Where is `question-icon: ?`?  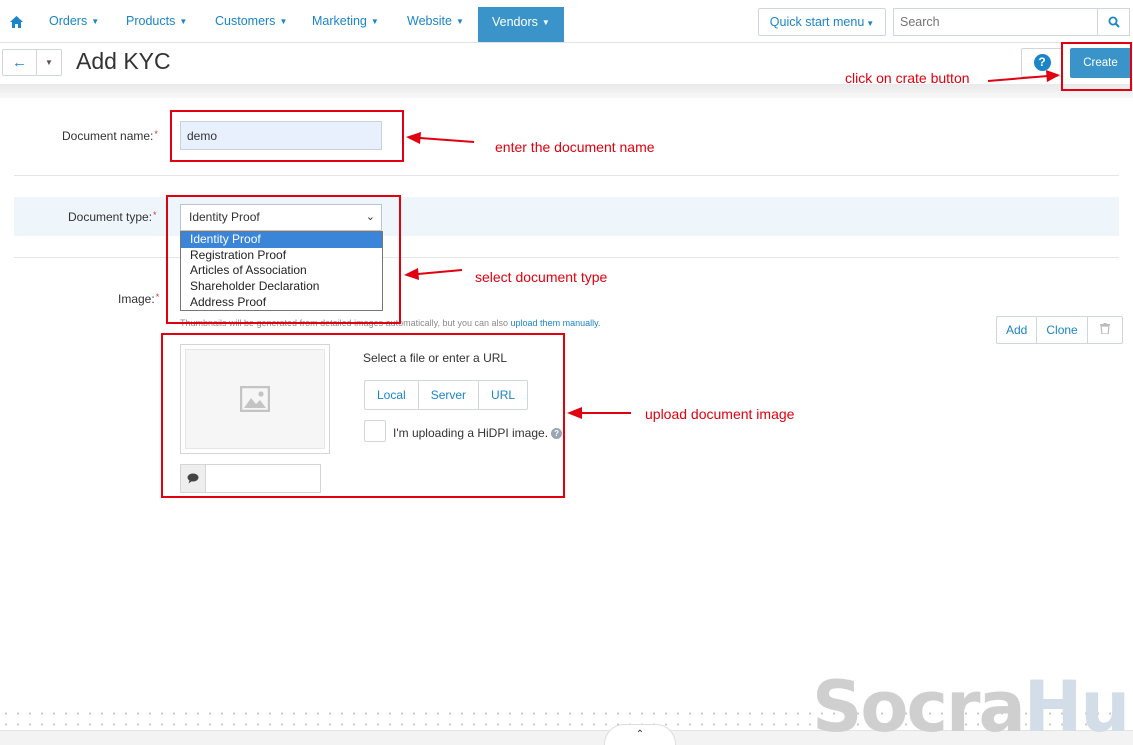 question-icon: ? is located at coordinates (1042, 62).